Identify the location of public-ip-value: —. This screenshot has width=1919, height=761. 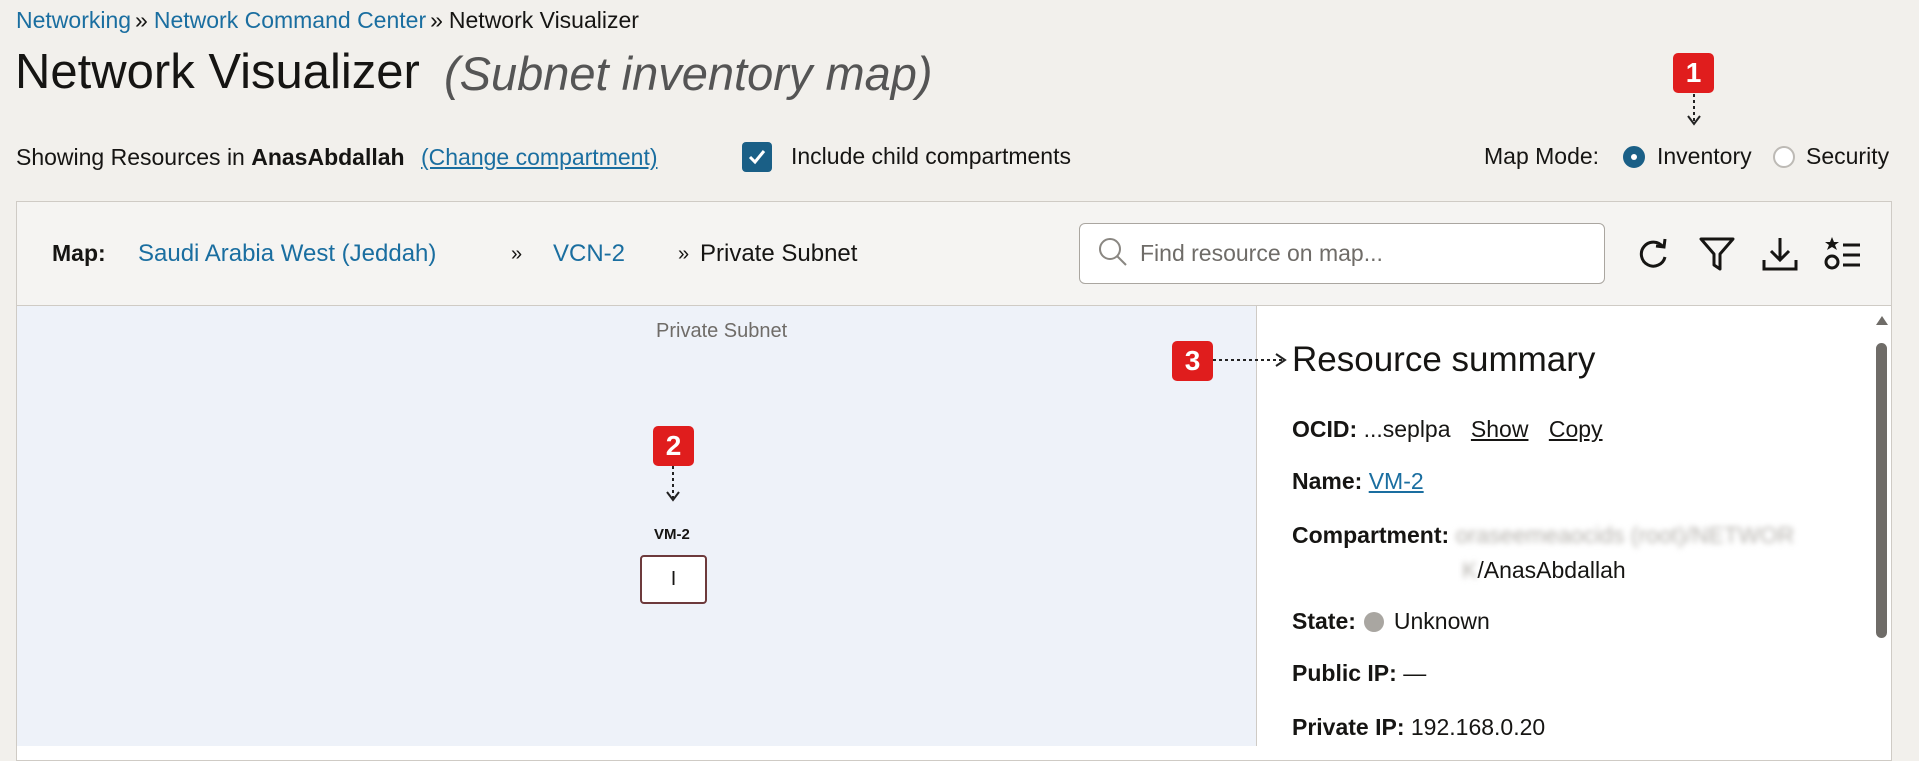
(1415, 673).